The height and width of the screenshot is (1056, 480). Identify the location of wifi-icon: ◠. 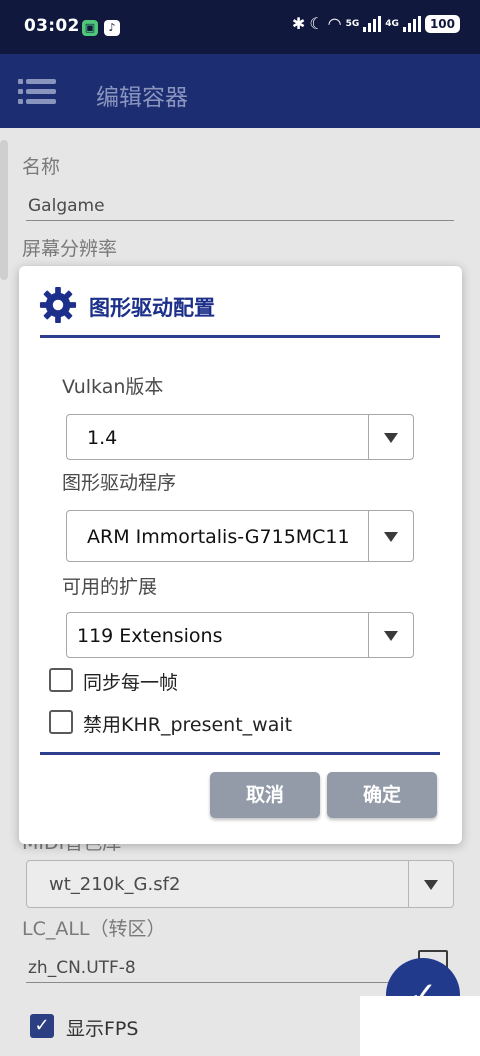
(334, 23).